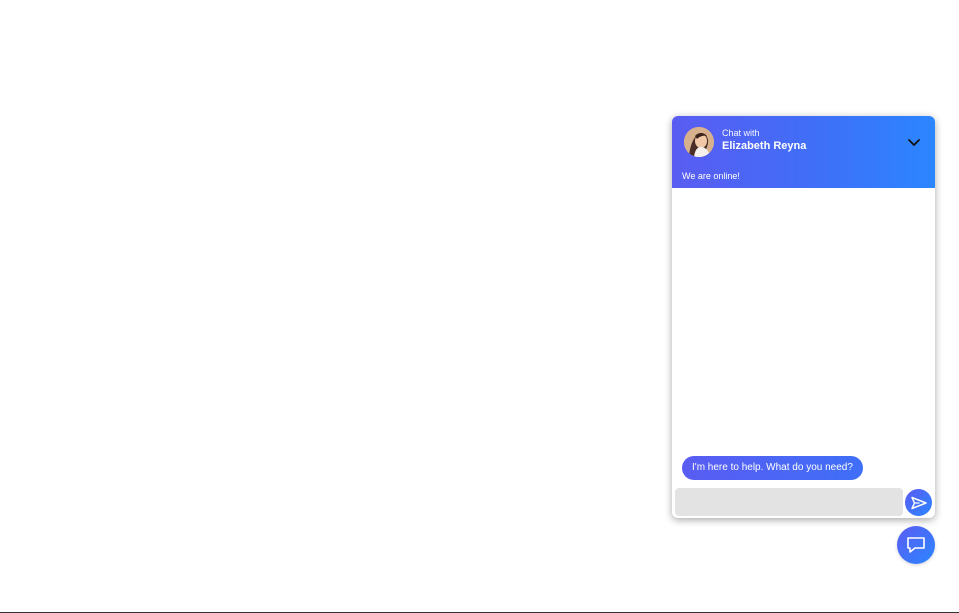  I want to click on agent-message-bubble: I'm here to help. What do you need?, so click(772, 468).